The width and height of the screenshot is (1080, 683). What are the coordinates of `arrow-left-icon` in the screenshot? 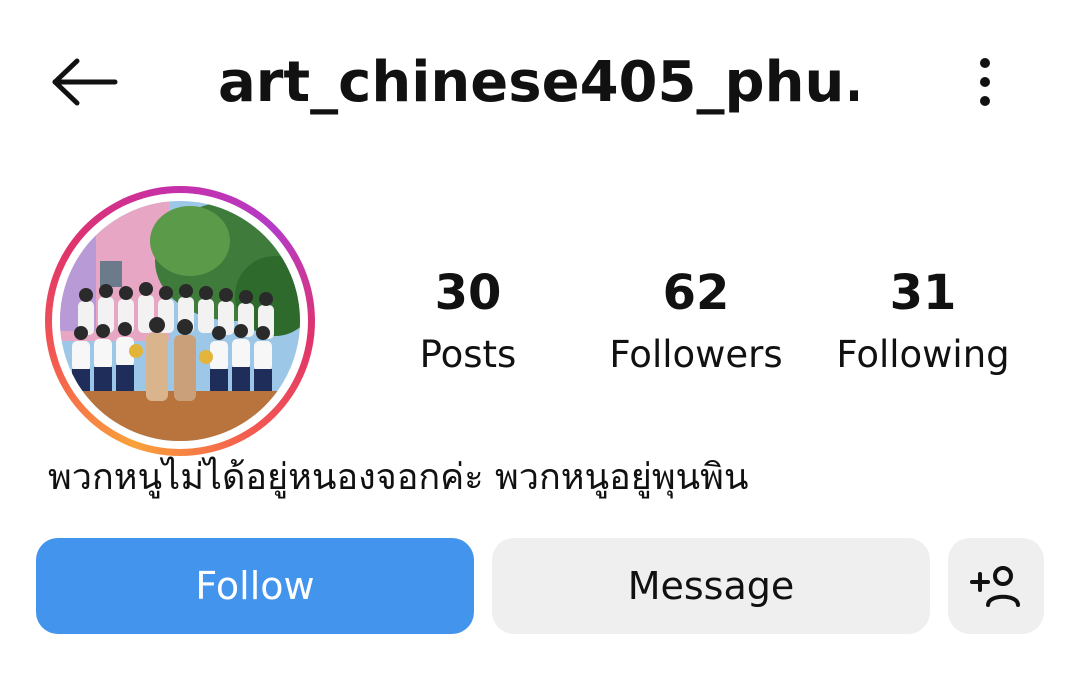 It's located at (85, 82).